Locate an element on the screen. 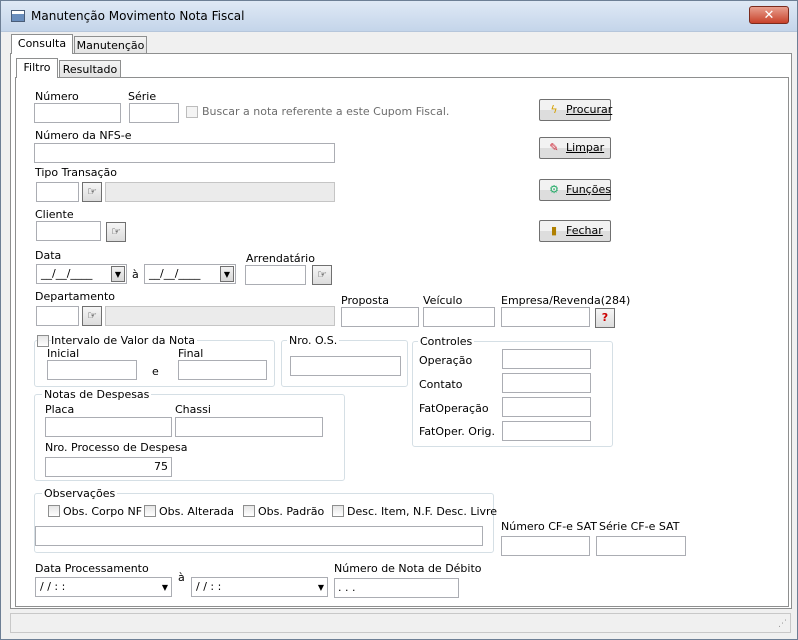 The image size is (798, 640). obs-alterada-label: Obs. Alterada is located at coordinates (197, 511).